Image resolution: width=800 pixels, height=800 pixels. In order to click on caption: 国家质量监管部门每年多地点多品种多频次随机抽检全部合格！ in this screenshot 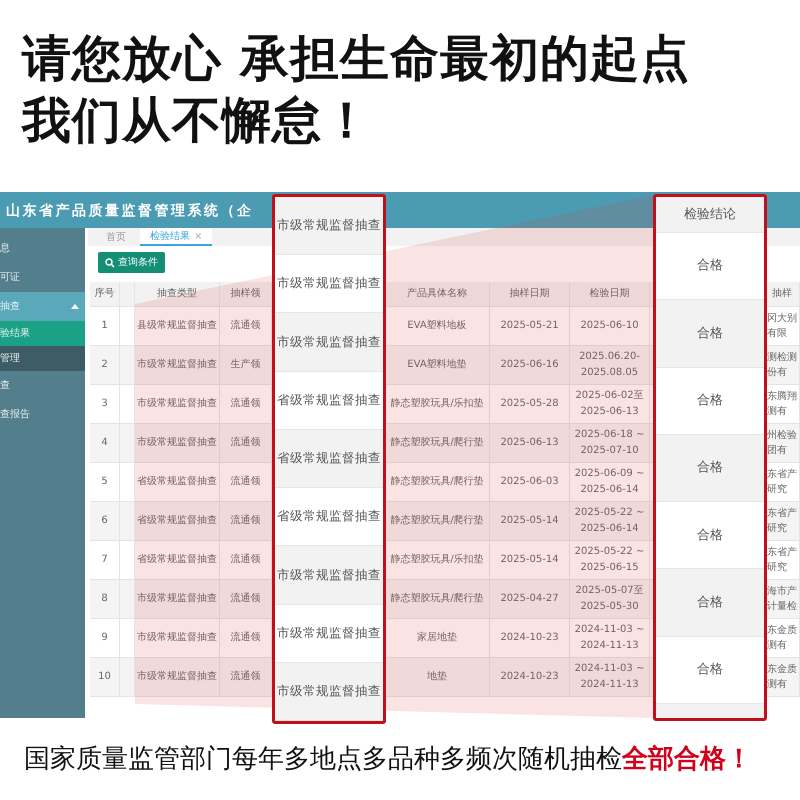, I will do `click(388, 759)`.